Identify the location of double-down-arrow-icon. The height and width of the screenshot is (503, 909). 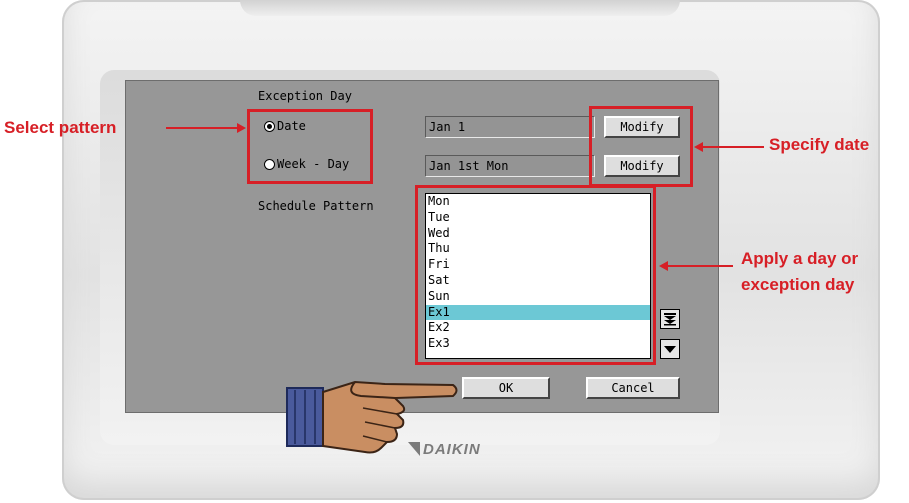
(670, 319).